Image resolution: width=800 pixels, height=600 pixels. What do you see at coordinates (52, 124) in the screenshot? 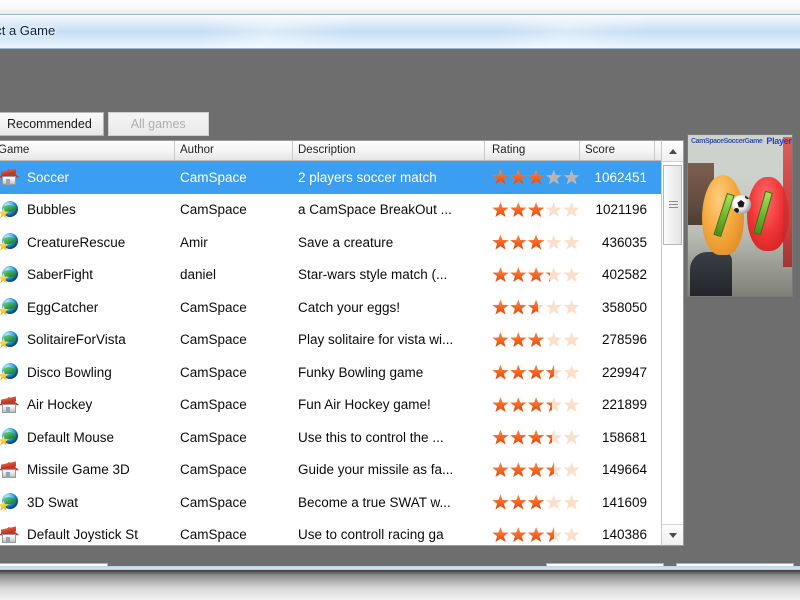
I see `tab-recommended: Recommended` at bounding box center [52, 124].